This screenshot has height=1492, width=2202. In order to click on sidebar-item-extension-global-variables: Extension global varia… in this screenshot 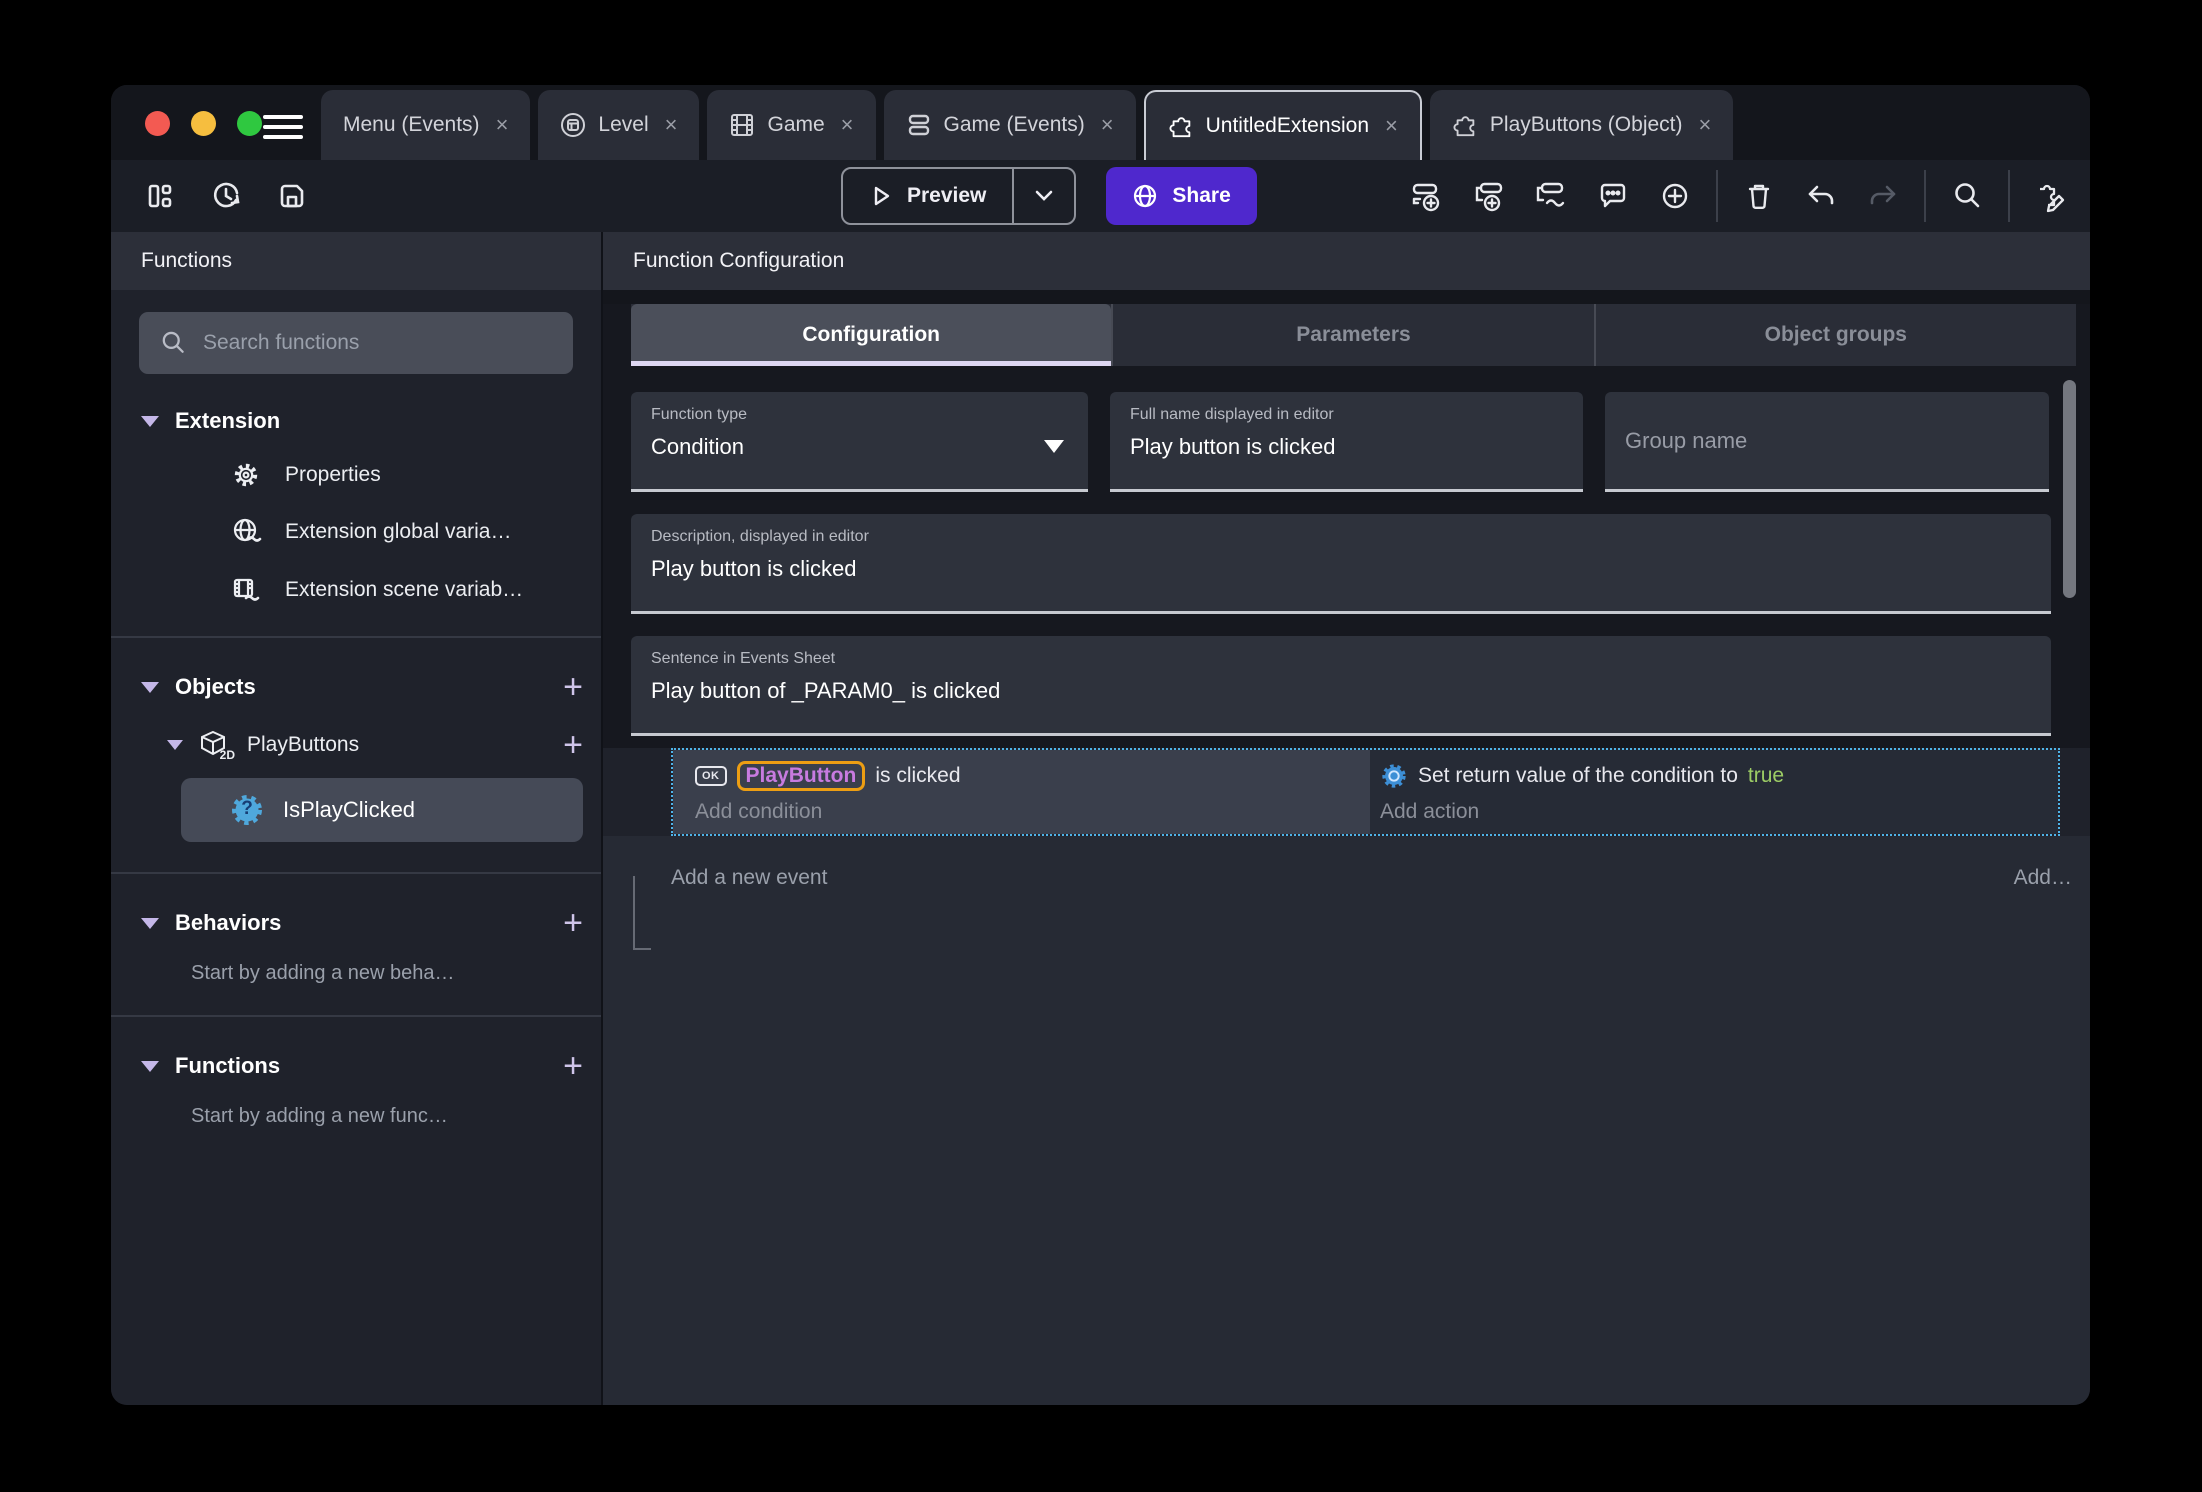, I will do `click(415, 532)`.